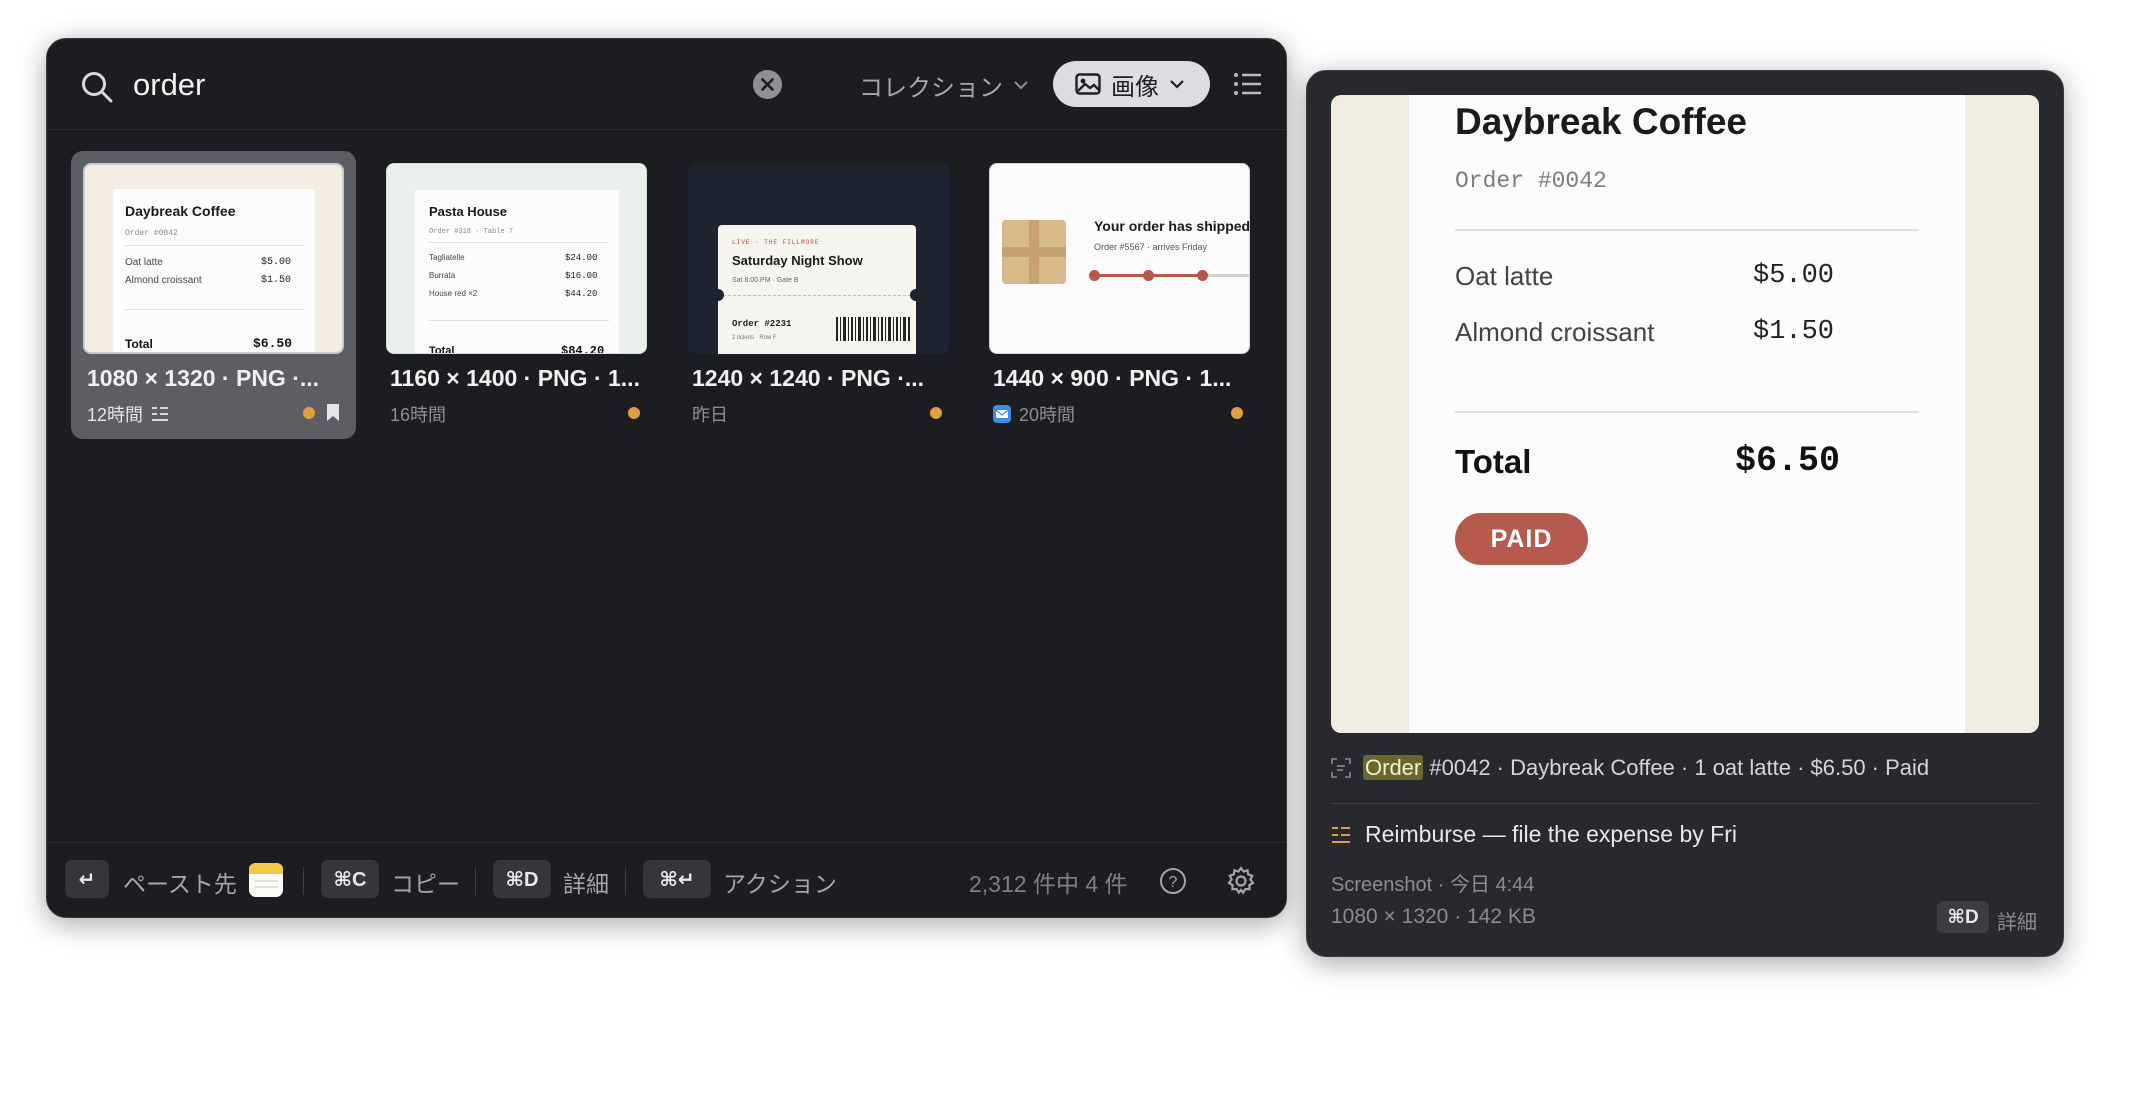 The width and height of the screenshot is (2154, 1102). Describe the element at coordinates (273, 343) in the screenshot. I see `thumb-total: $6.50` at that location.